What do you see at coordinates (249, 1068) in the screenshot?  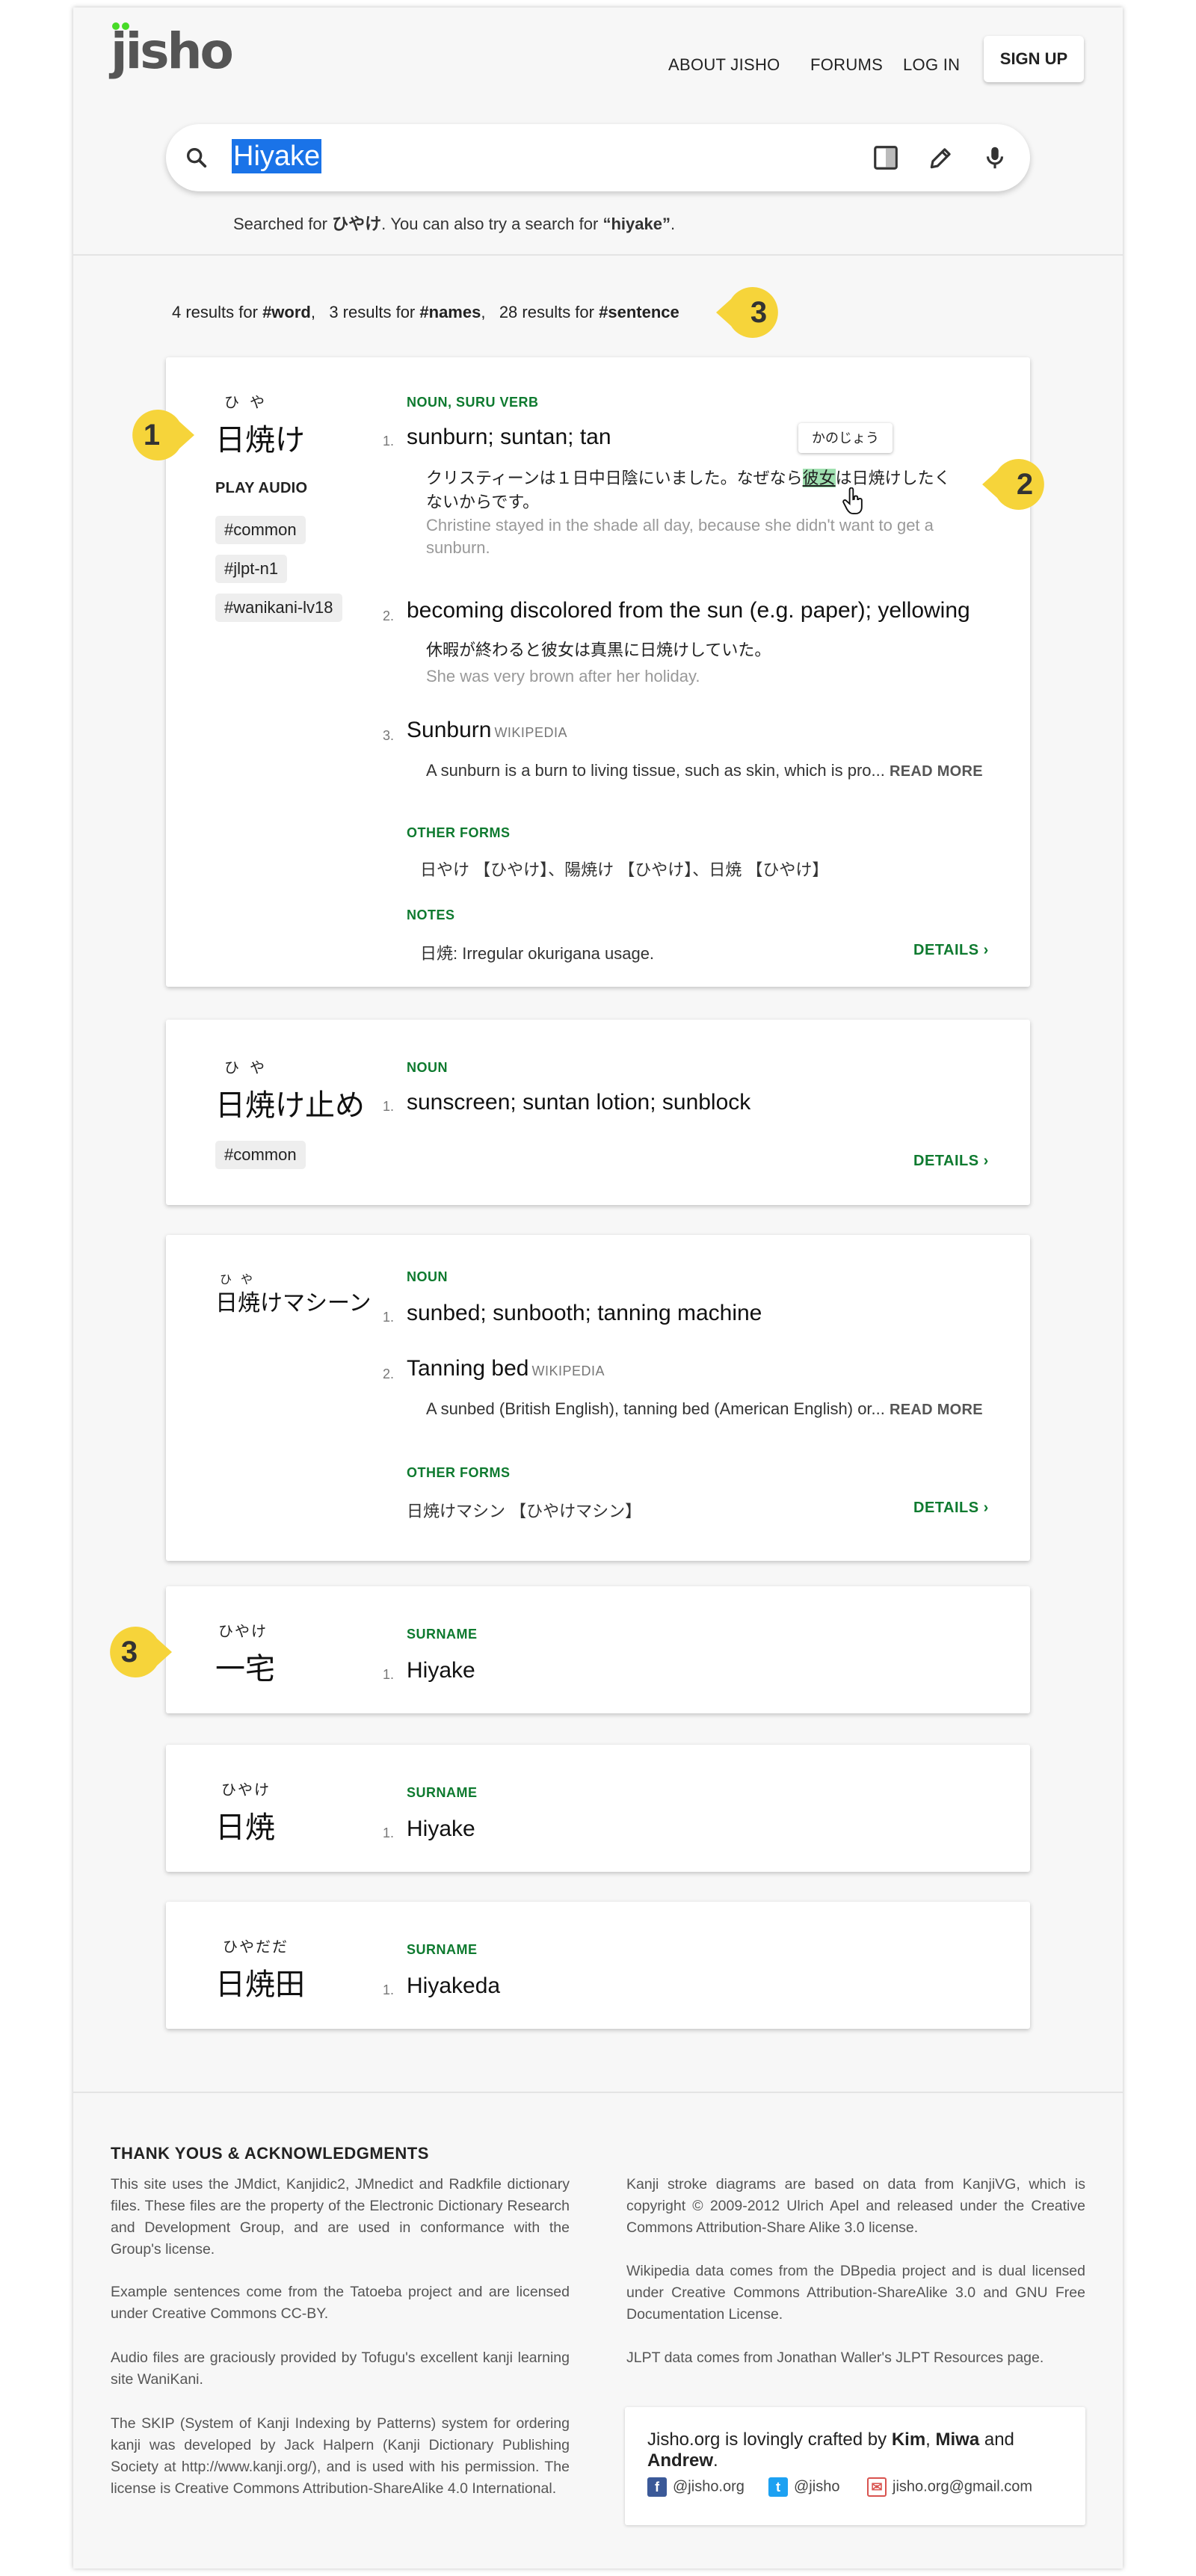 I see `furigana: ひや` at bounding box center [249, 1068].